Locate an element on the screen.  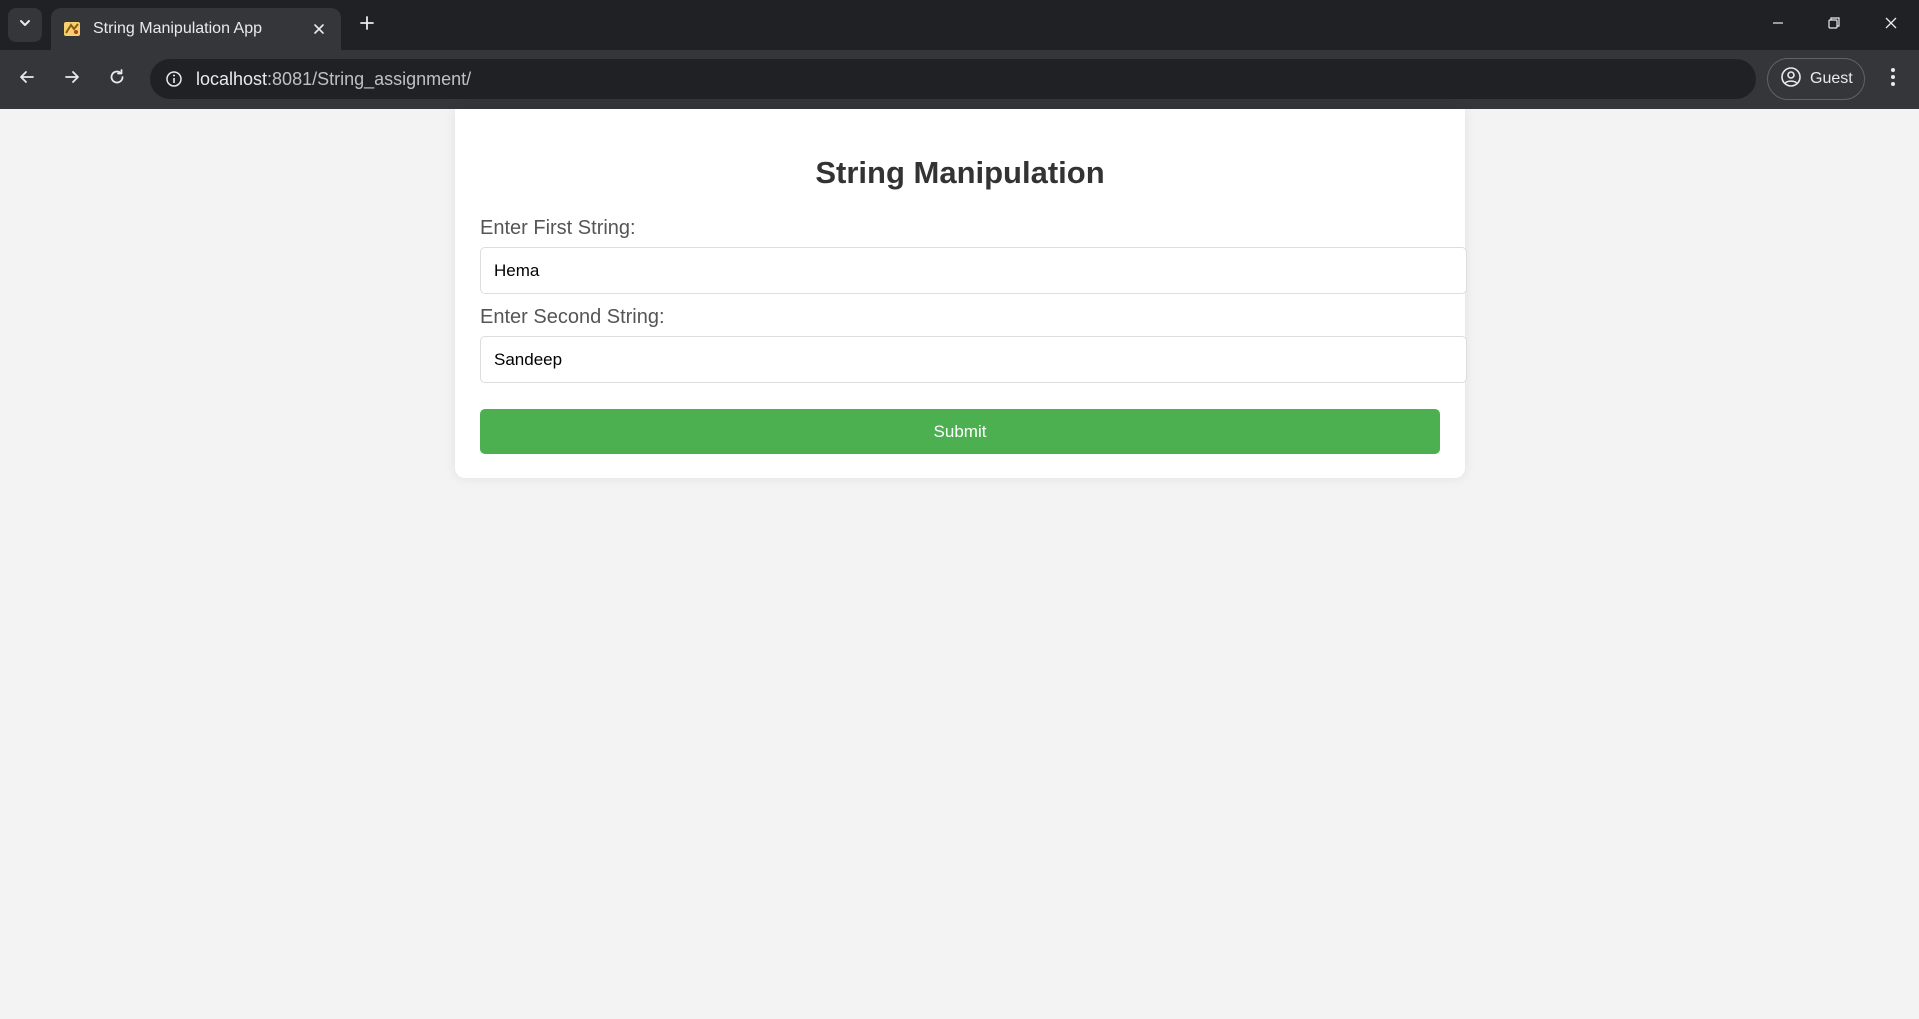
browser-tab-strip: String Manipulation App is located at coordinates (959, 25).